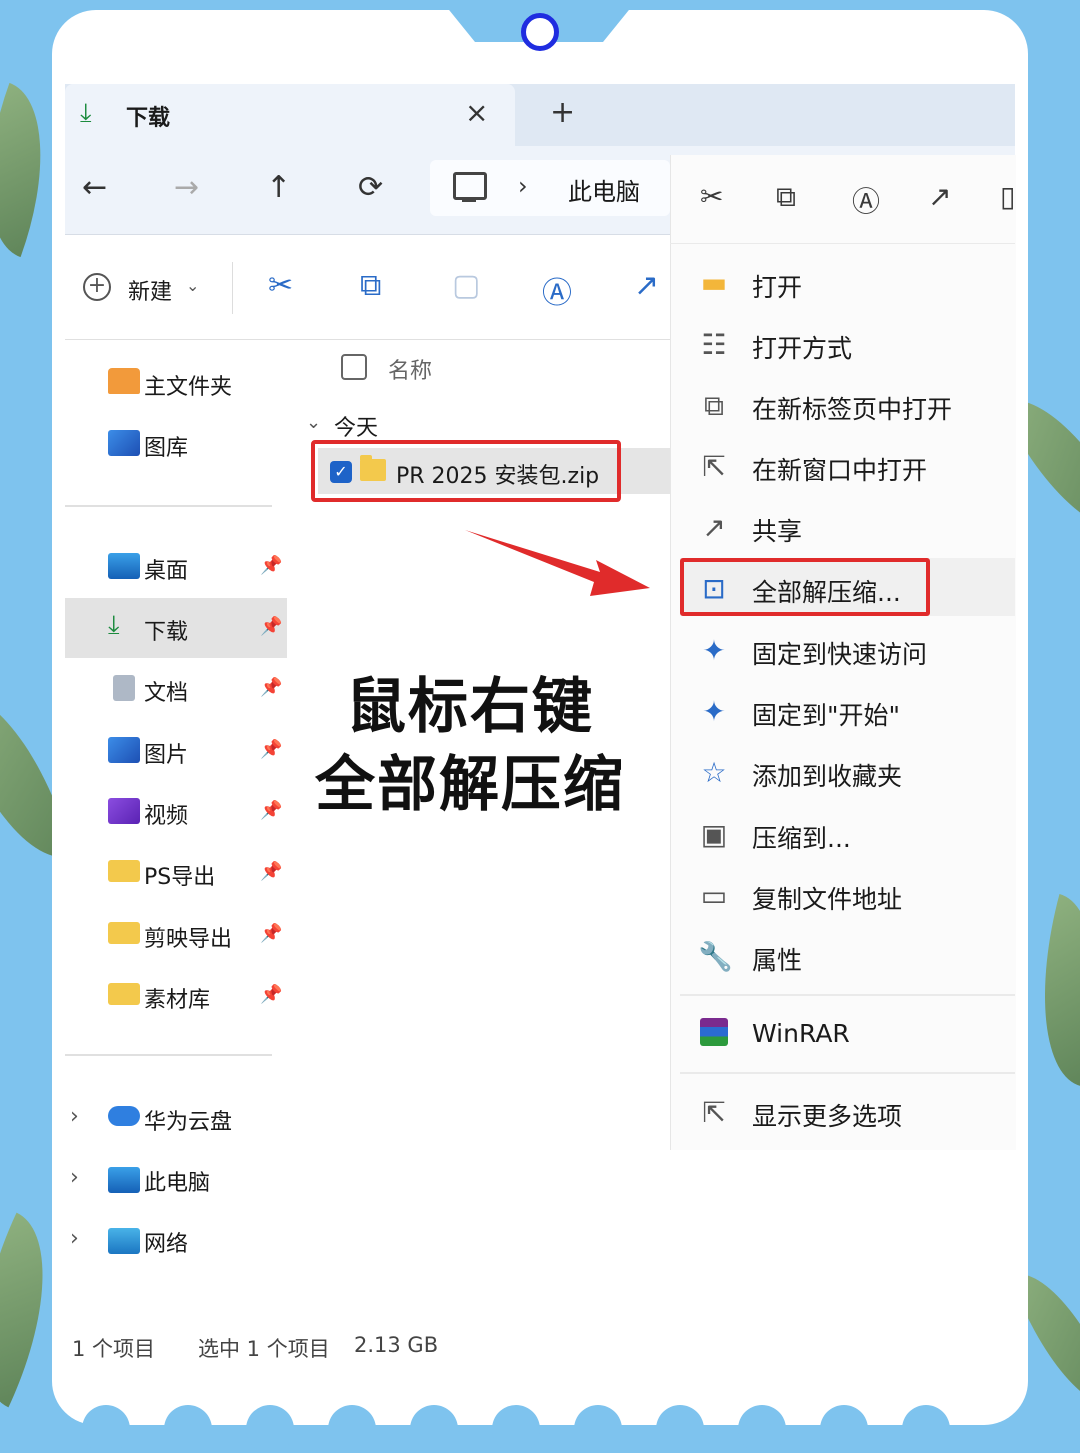 This screenshot has height=1453, width=1080. I want to click on menu-item-add-favorites: 添加到收藏夹, so click(827, 775).